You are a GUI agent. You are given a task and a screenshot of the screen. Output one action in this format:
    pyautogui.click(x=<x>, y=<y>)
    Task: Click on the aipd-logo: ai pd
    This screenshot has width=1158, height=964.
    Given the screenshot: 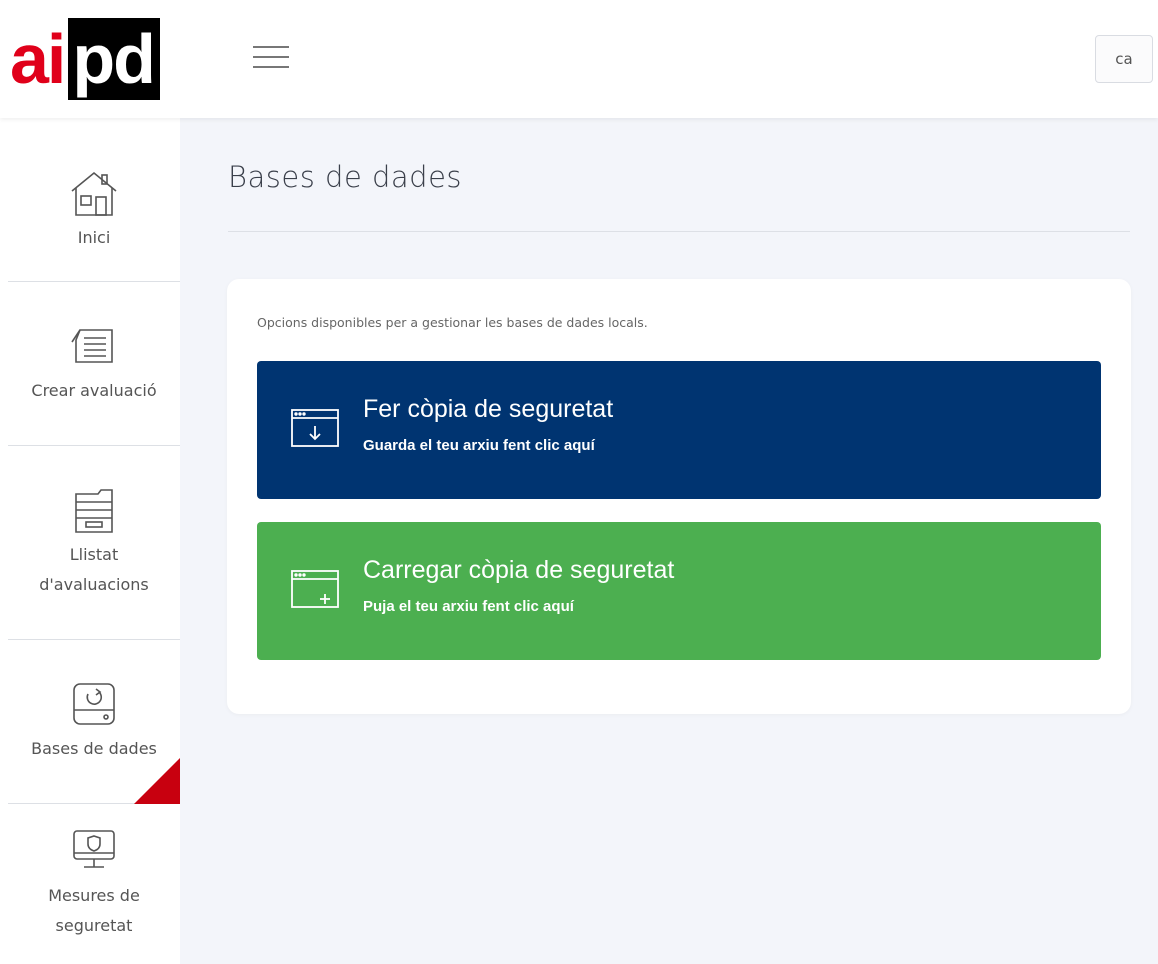 What is the action you would take?
    pyautogui.click(x=97, y=59)
    